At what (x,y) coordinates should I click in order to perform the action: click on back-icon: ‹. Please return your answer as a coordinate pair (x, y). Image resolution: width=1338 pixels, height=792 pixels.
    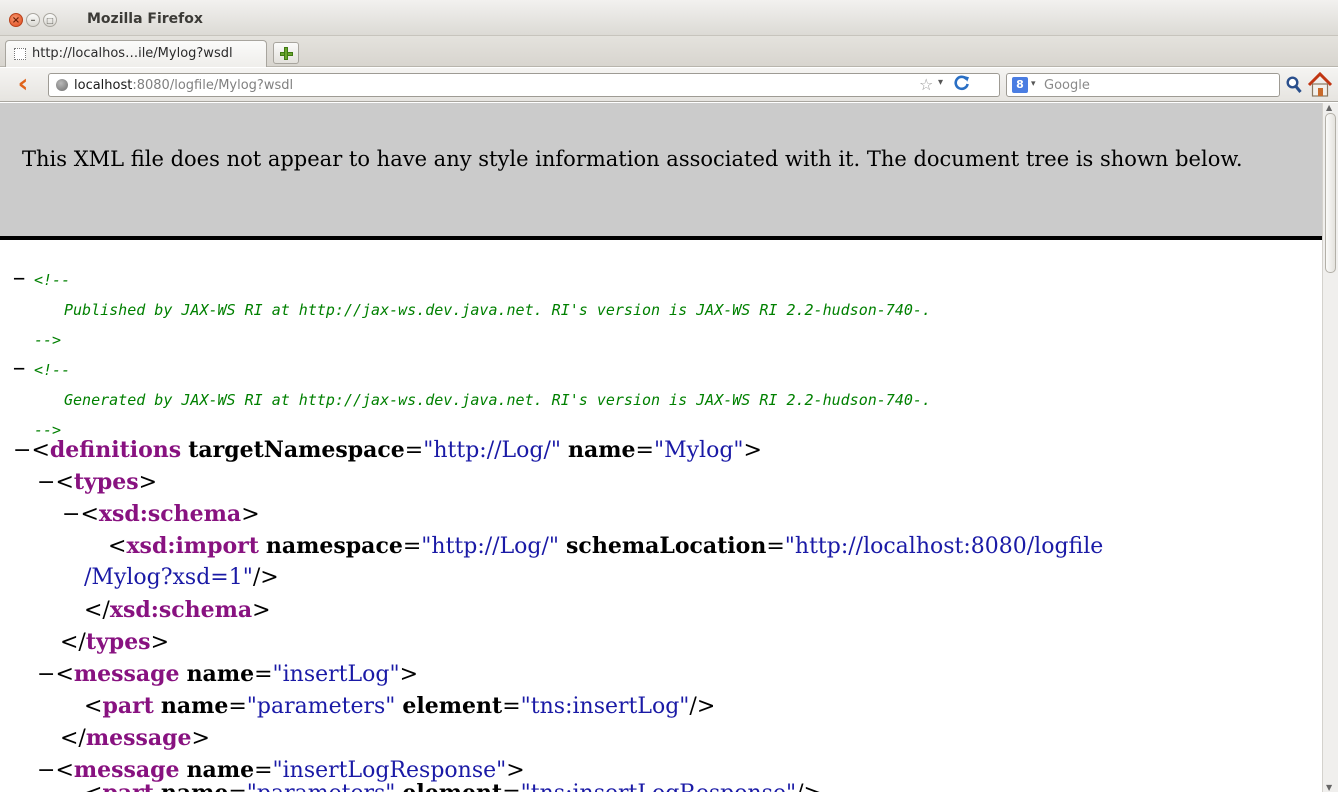
    Looking at the image, I should click on (23, 84).